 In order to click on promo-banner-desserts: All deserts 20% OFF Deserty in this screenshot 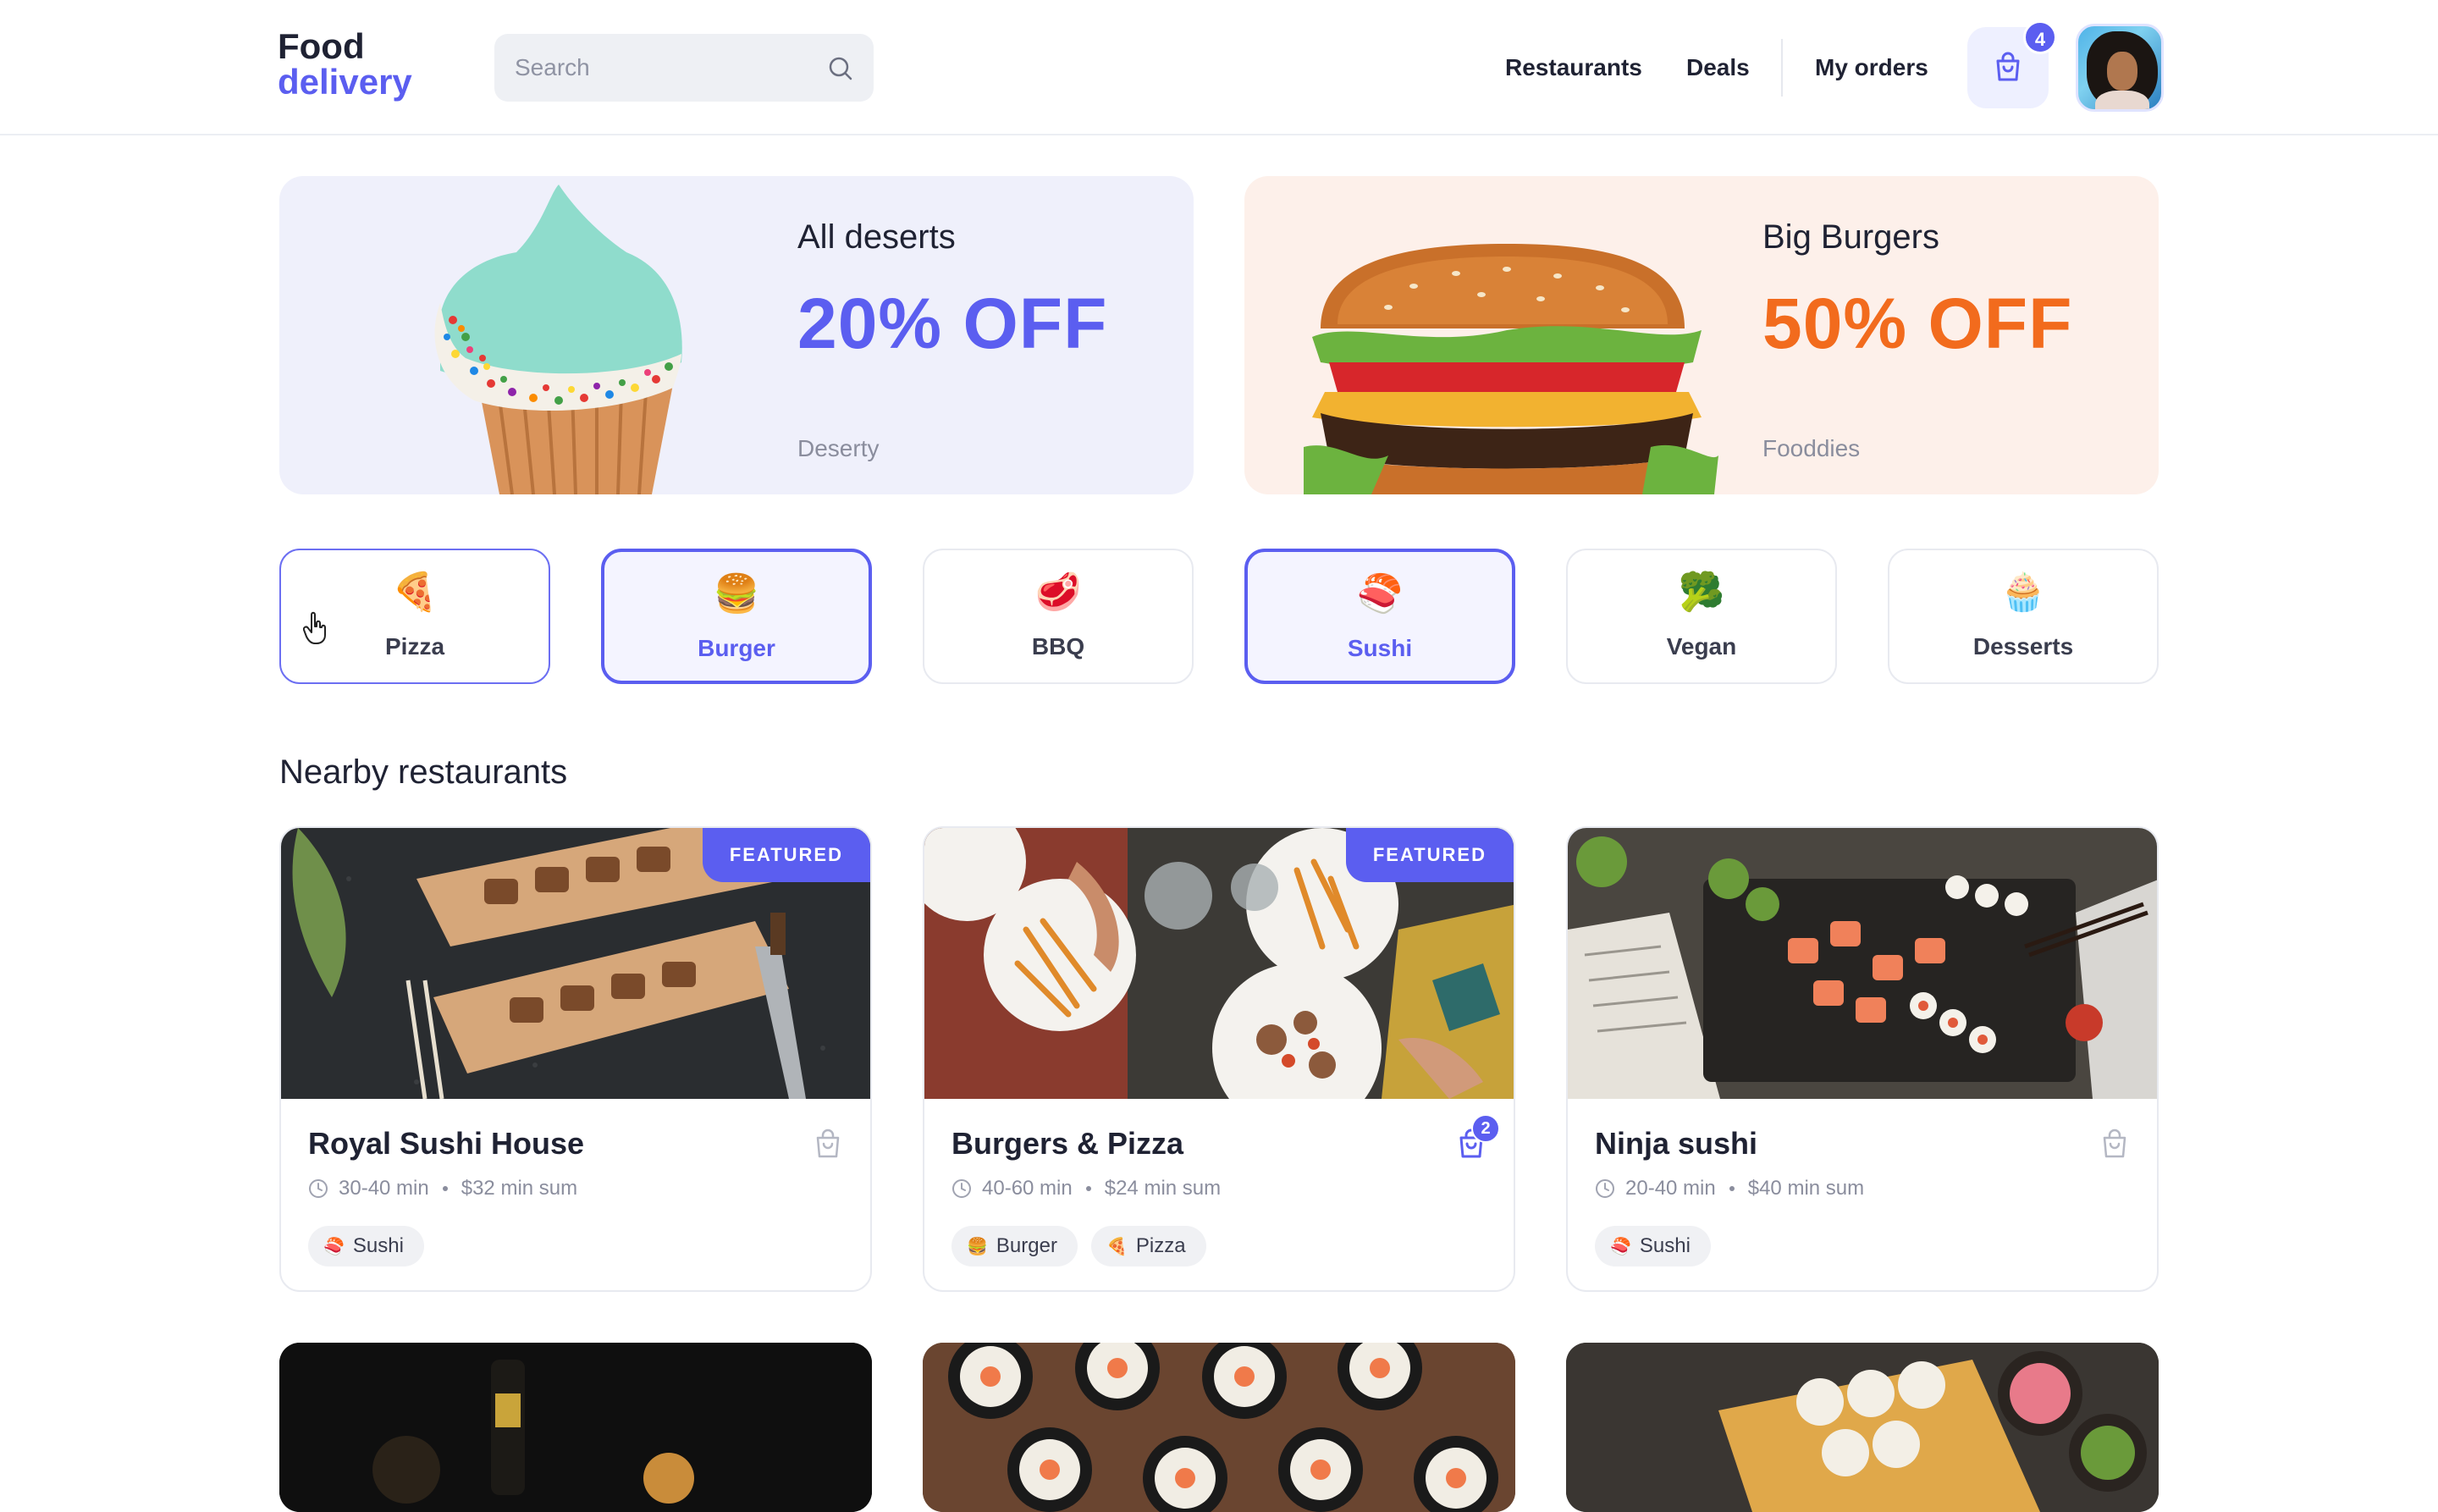, I will do `click(736, 335)`.